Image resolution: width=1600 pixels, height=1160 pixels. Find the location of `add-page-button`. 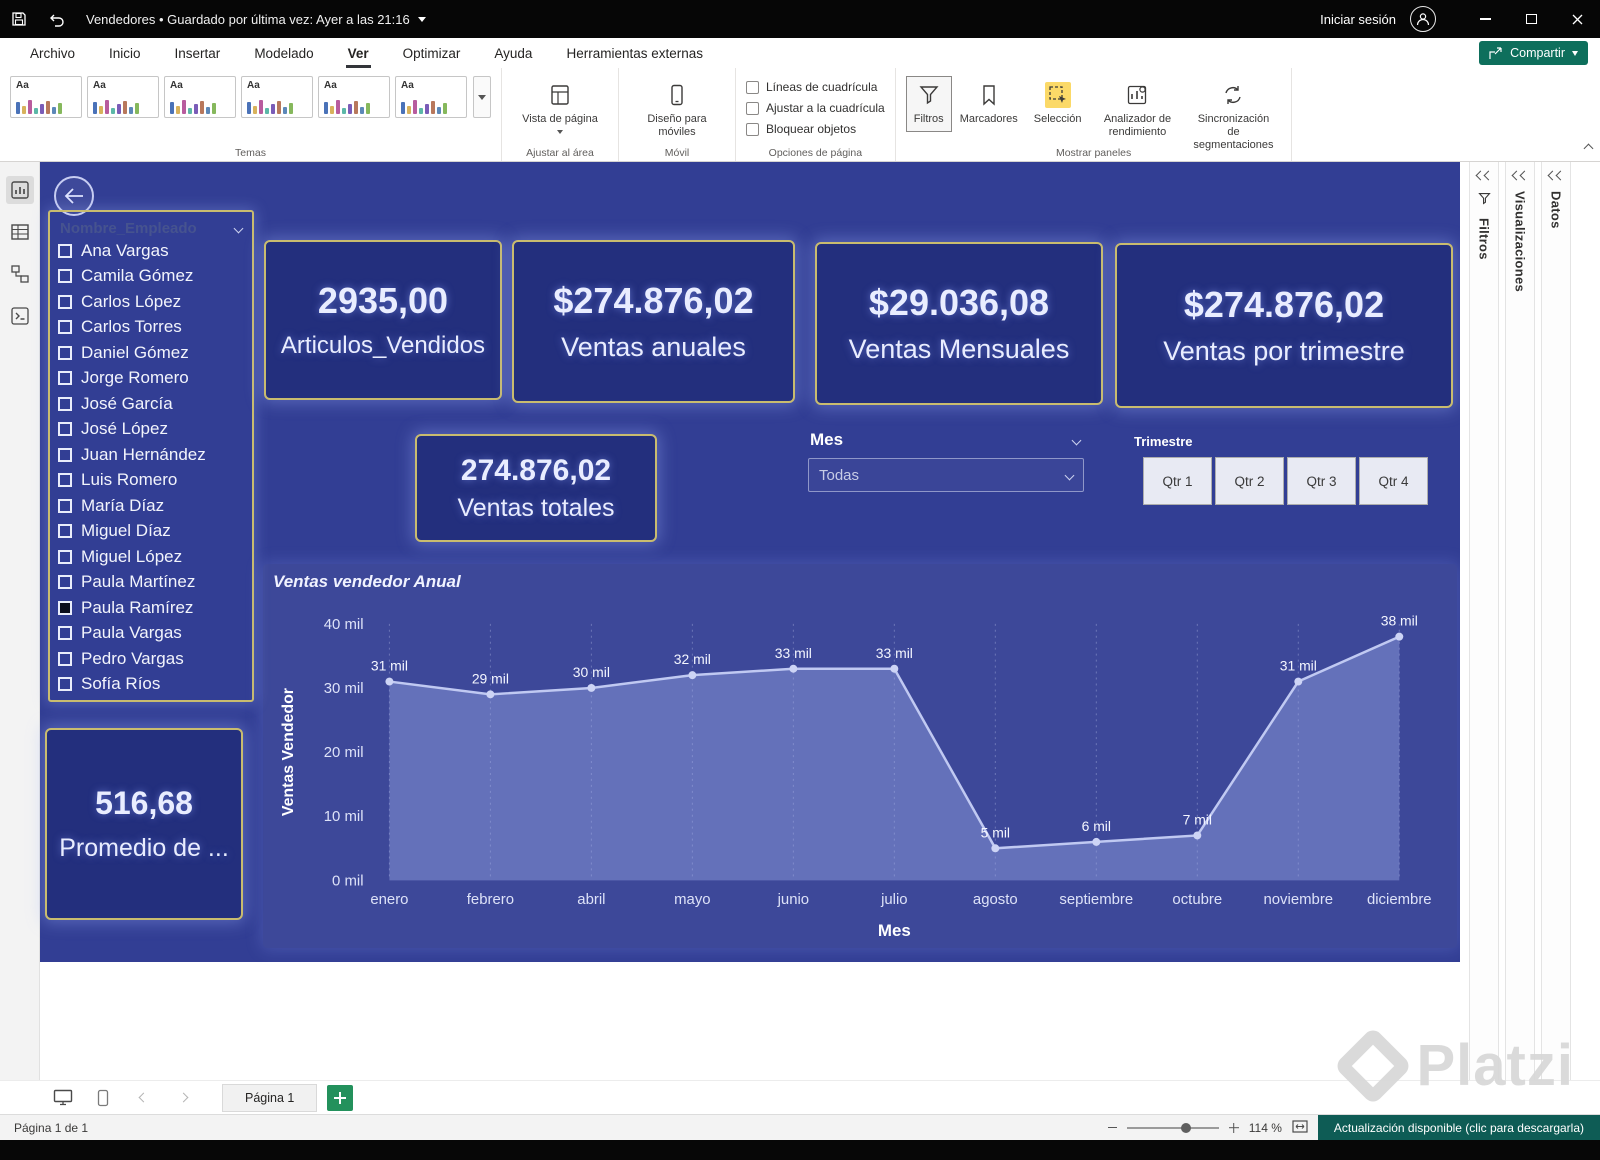

add-page-button is located at coordinates (340, 1097).